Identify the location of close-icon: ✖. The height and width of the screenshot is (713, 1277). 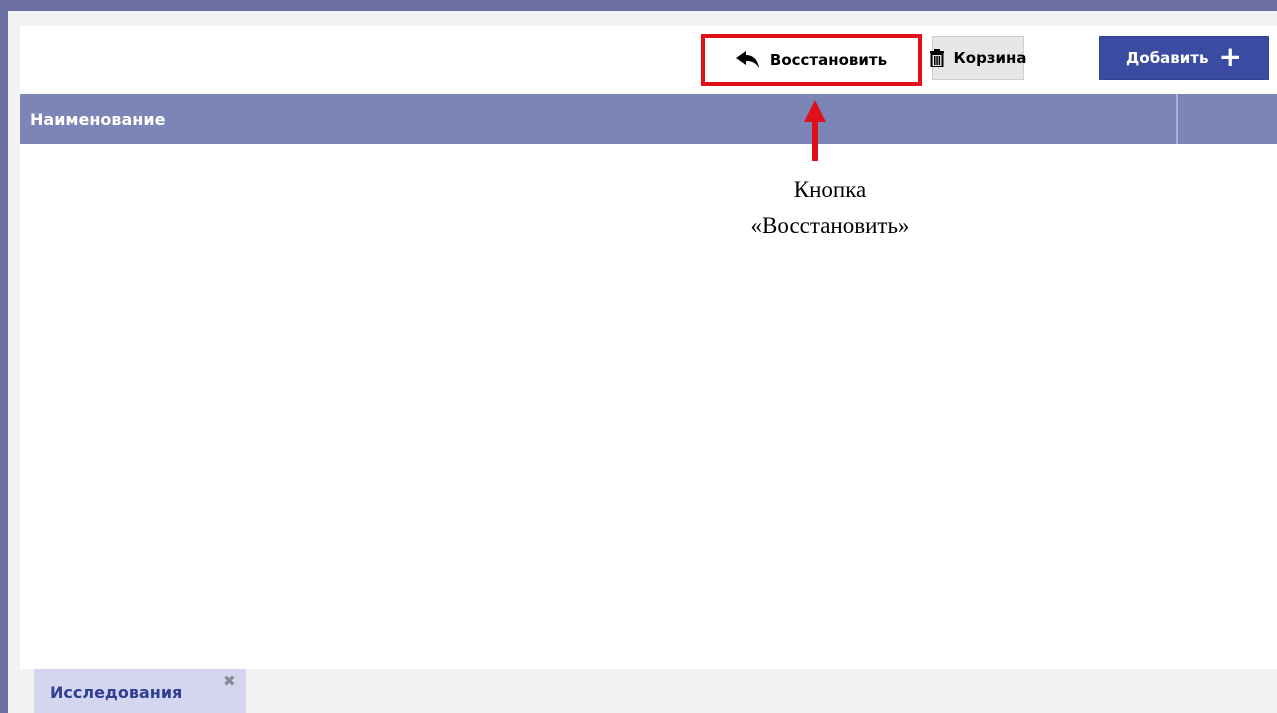
(229, 681).